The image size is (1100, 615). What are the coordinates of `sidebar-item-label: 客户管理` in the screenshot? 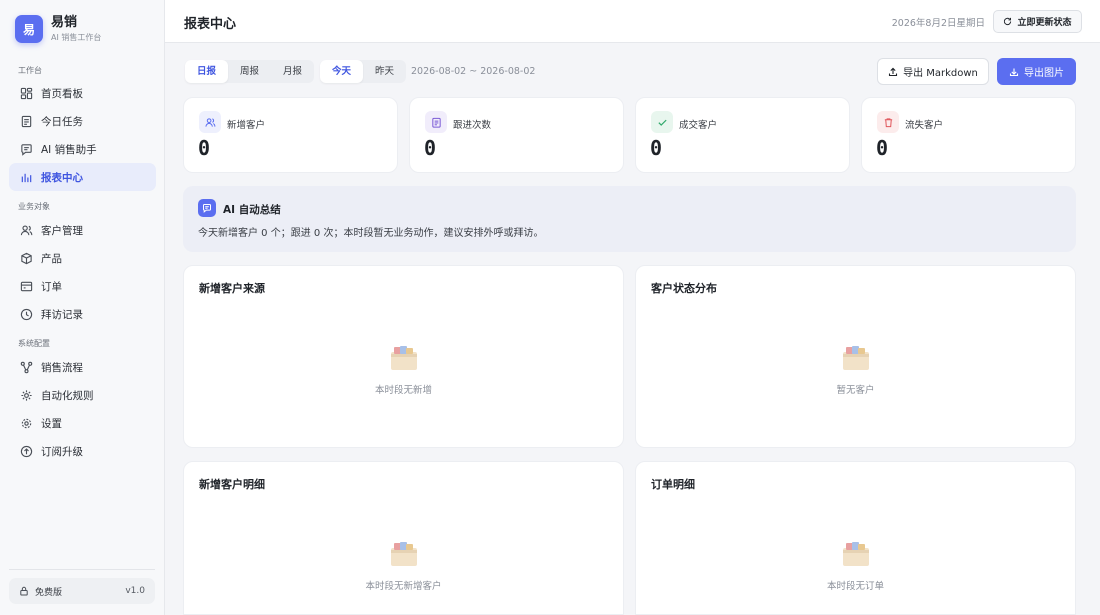 It's located at (62, 230).